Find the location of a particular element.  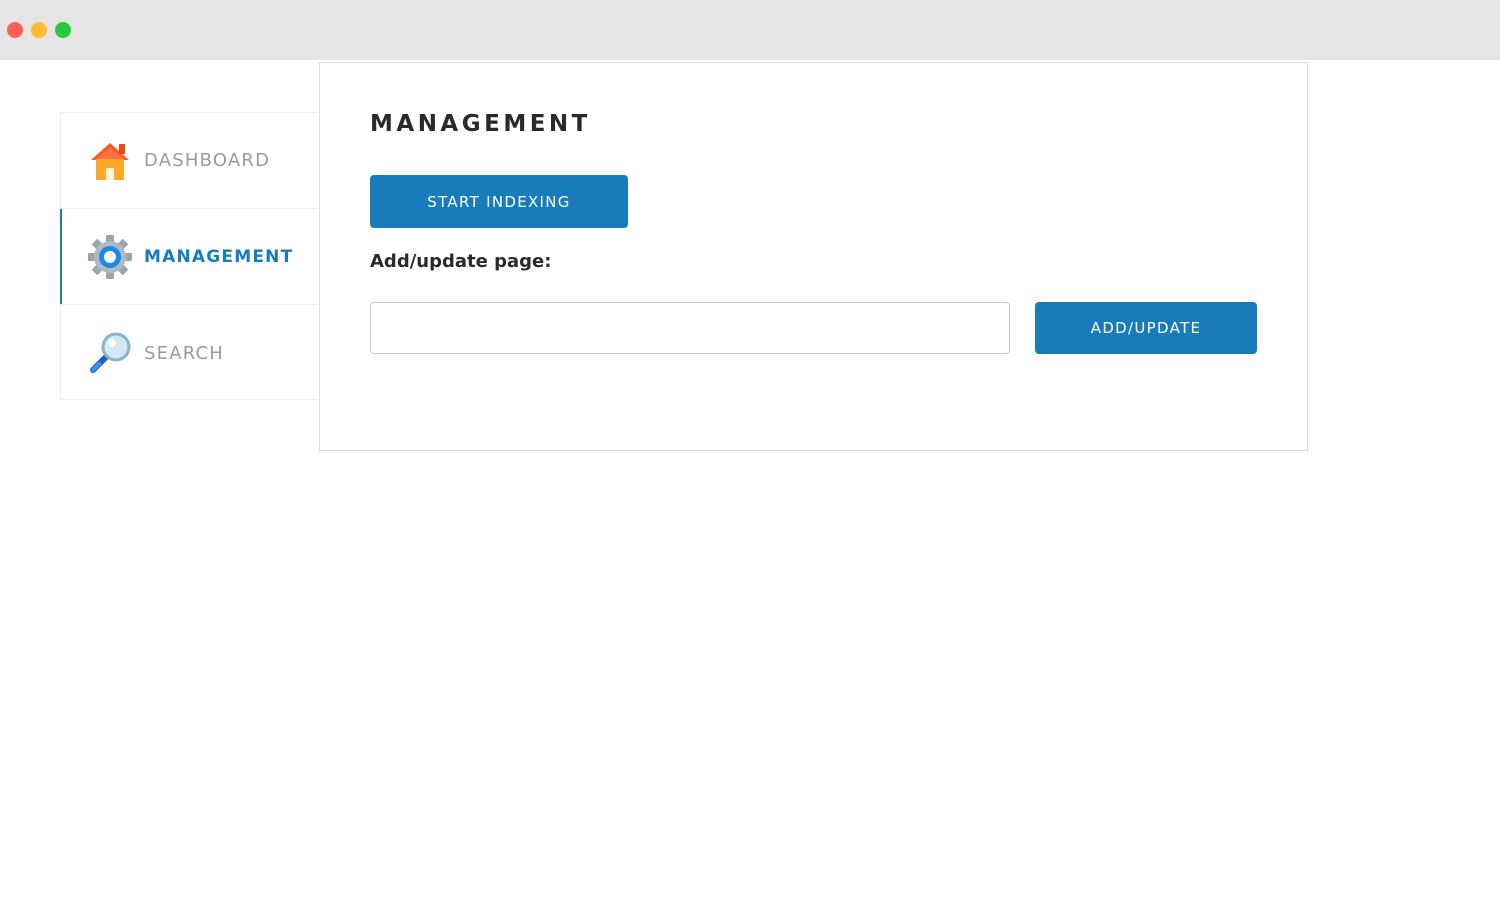

maximize-window-button is located at coordinates (63, 30).